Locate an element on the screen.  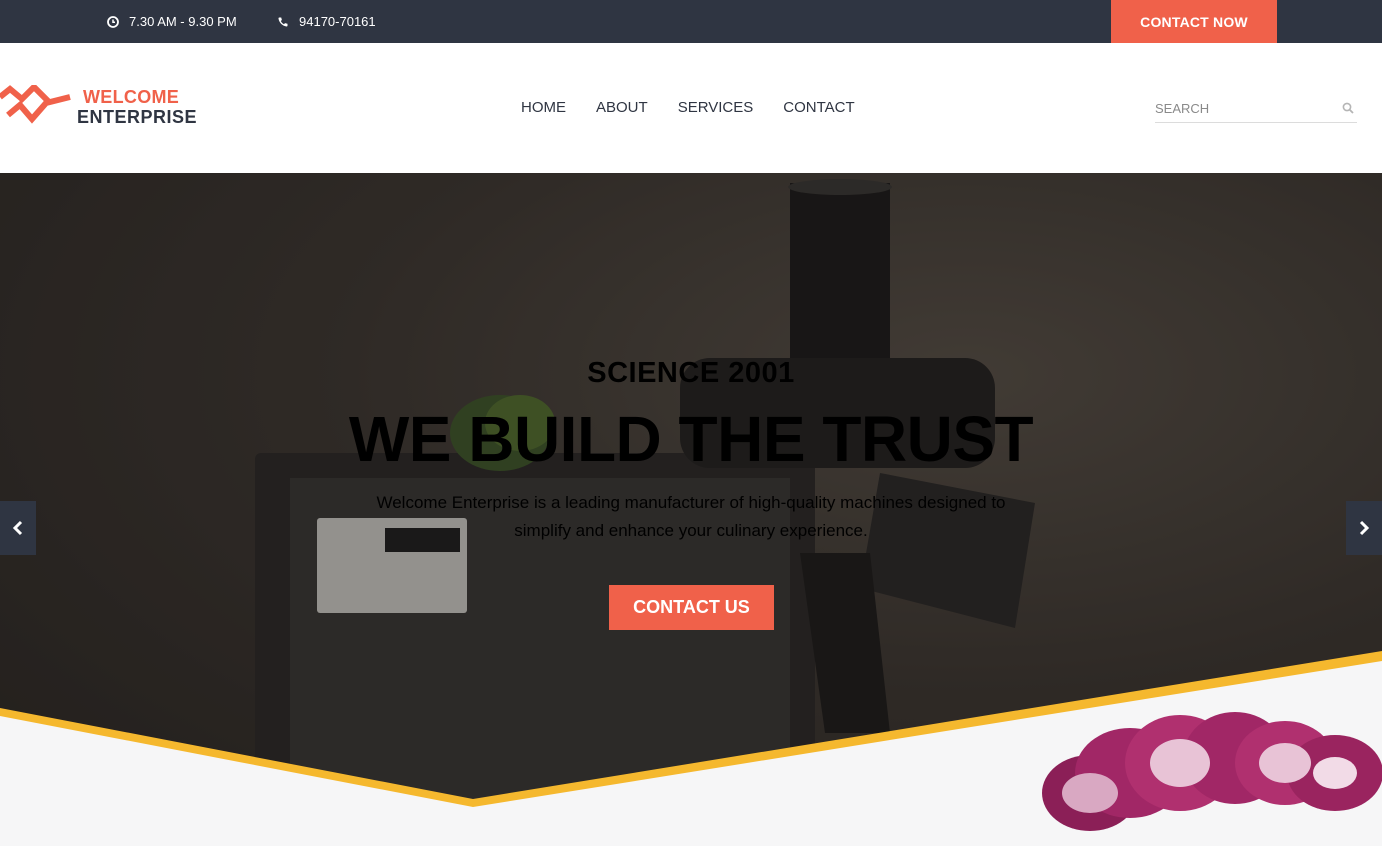
contact-now-button: CONTACT NOW is located at coordinates (1194, 21).